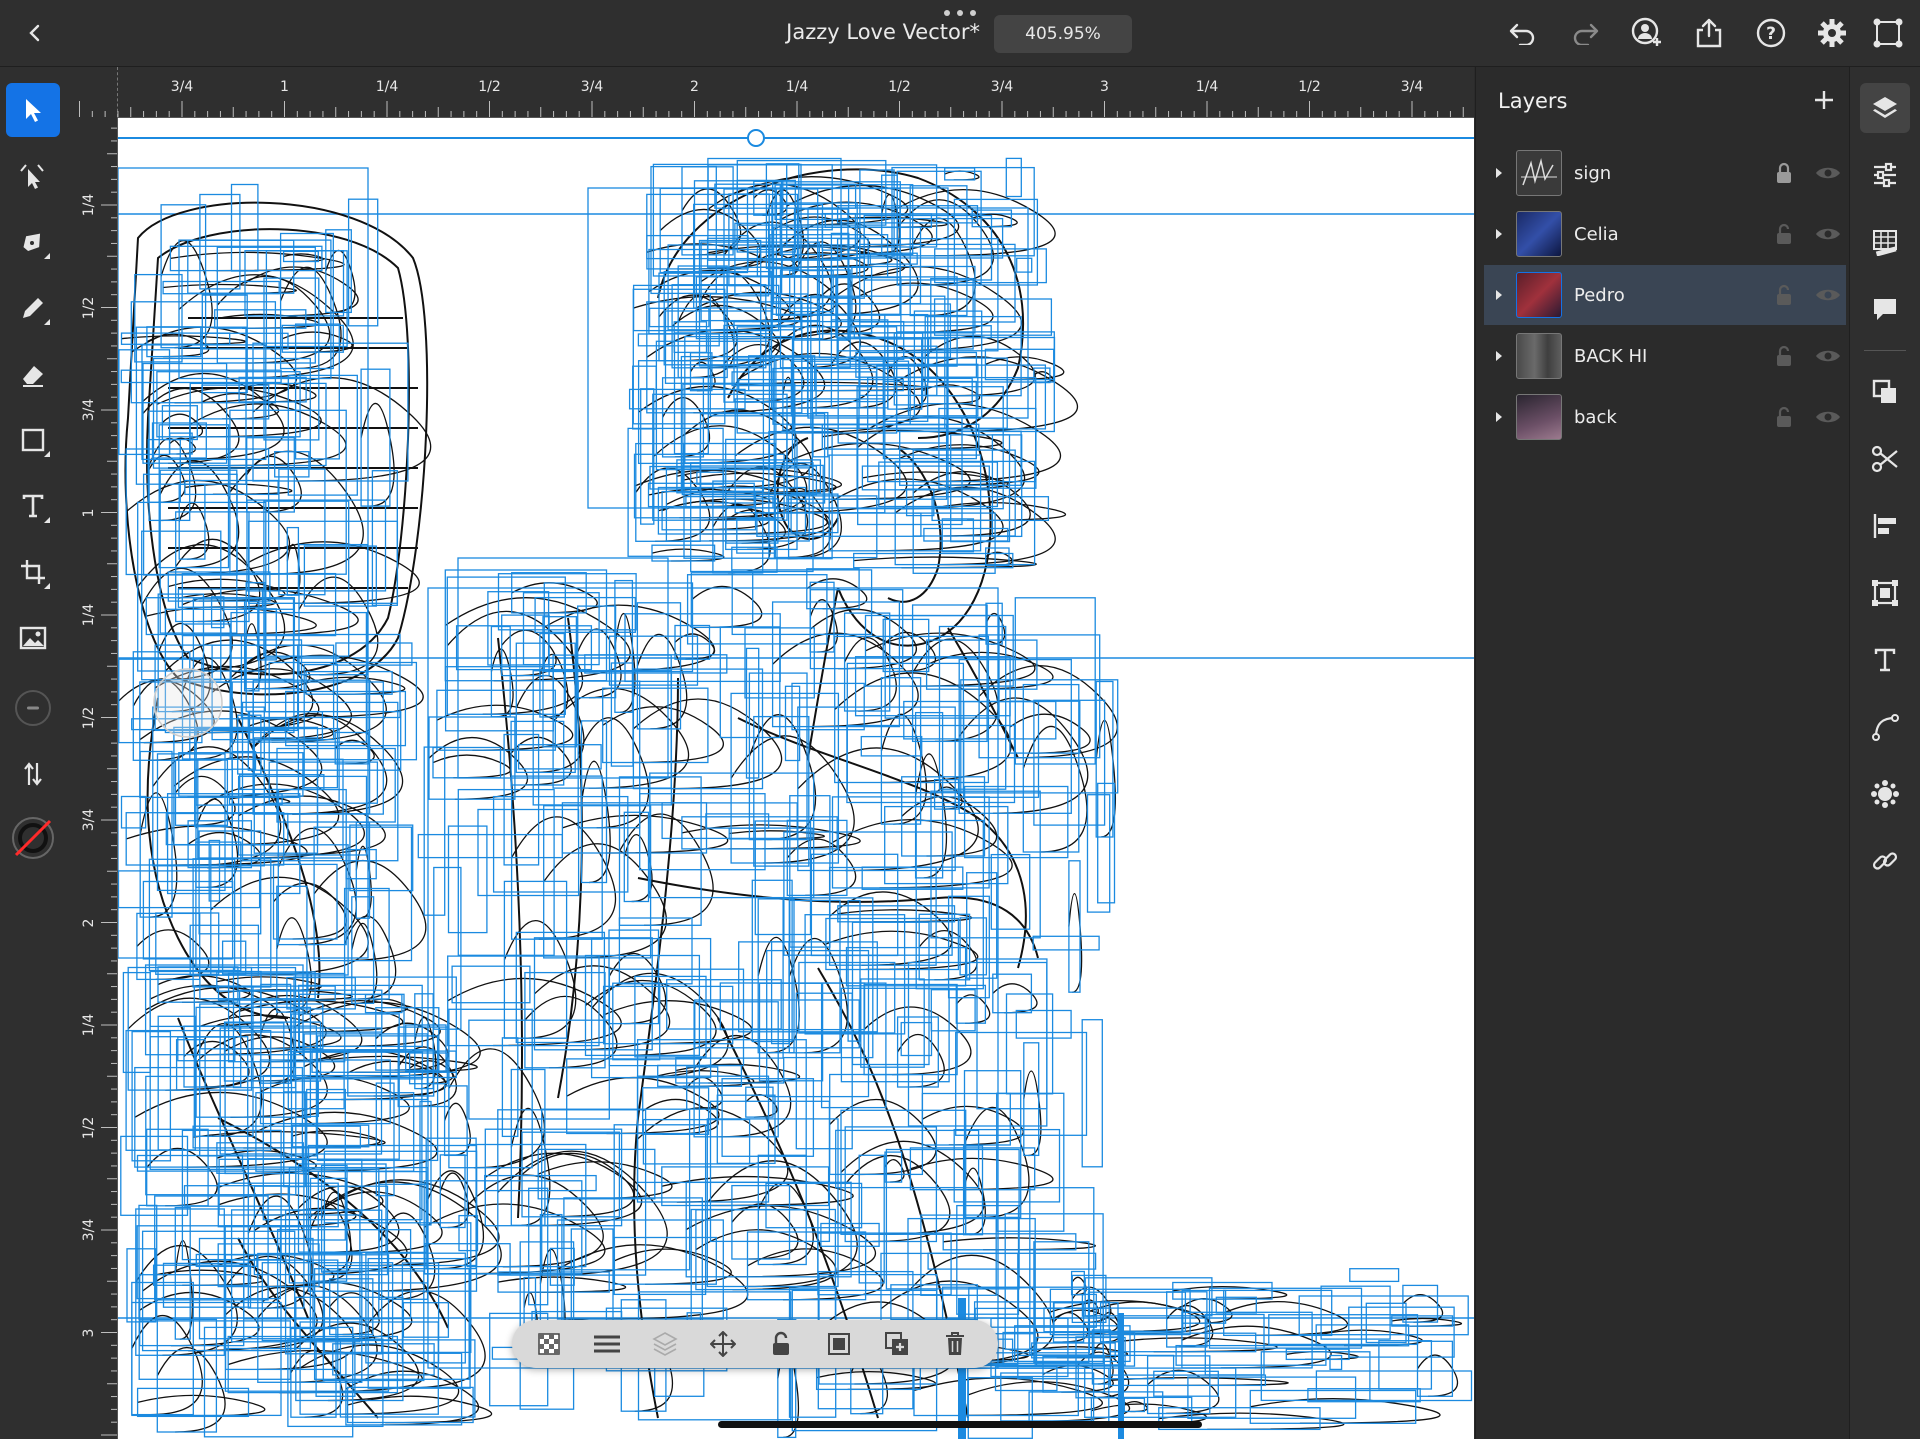 This screenshot has width=1920, height=1439. Describe the element at coordinates (33, 506) in the screenshot. I see `text-tool` at that location.